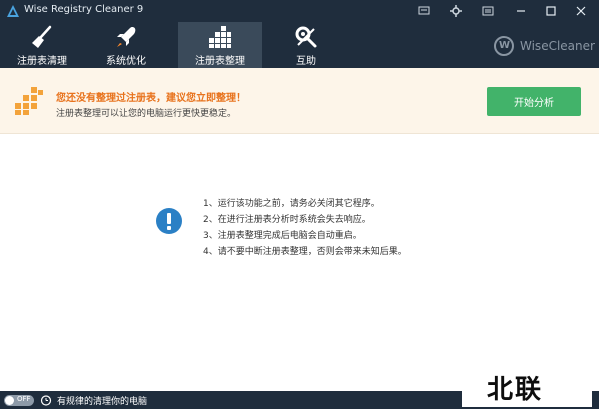  Describe the element at coordinates (220, 61) in the screenshot. I see `tab-label: 注册表整理` at that location.